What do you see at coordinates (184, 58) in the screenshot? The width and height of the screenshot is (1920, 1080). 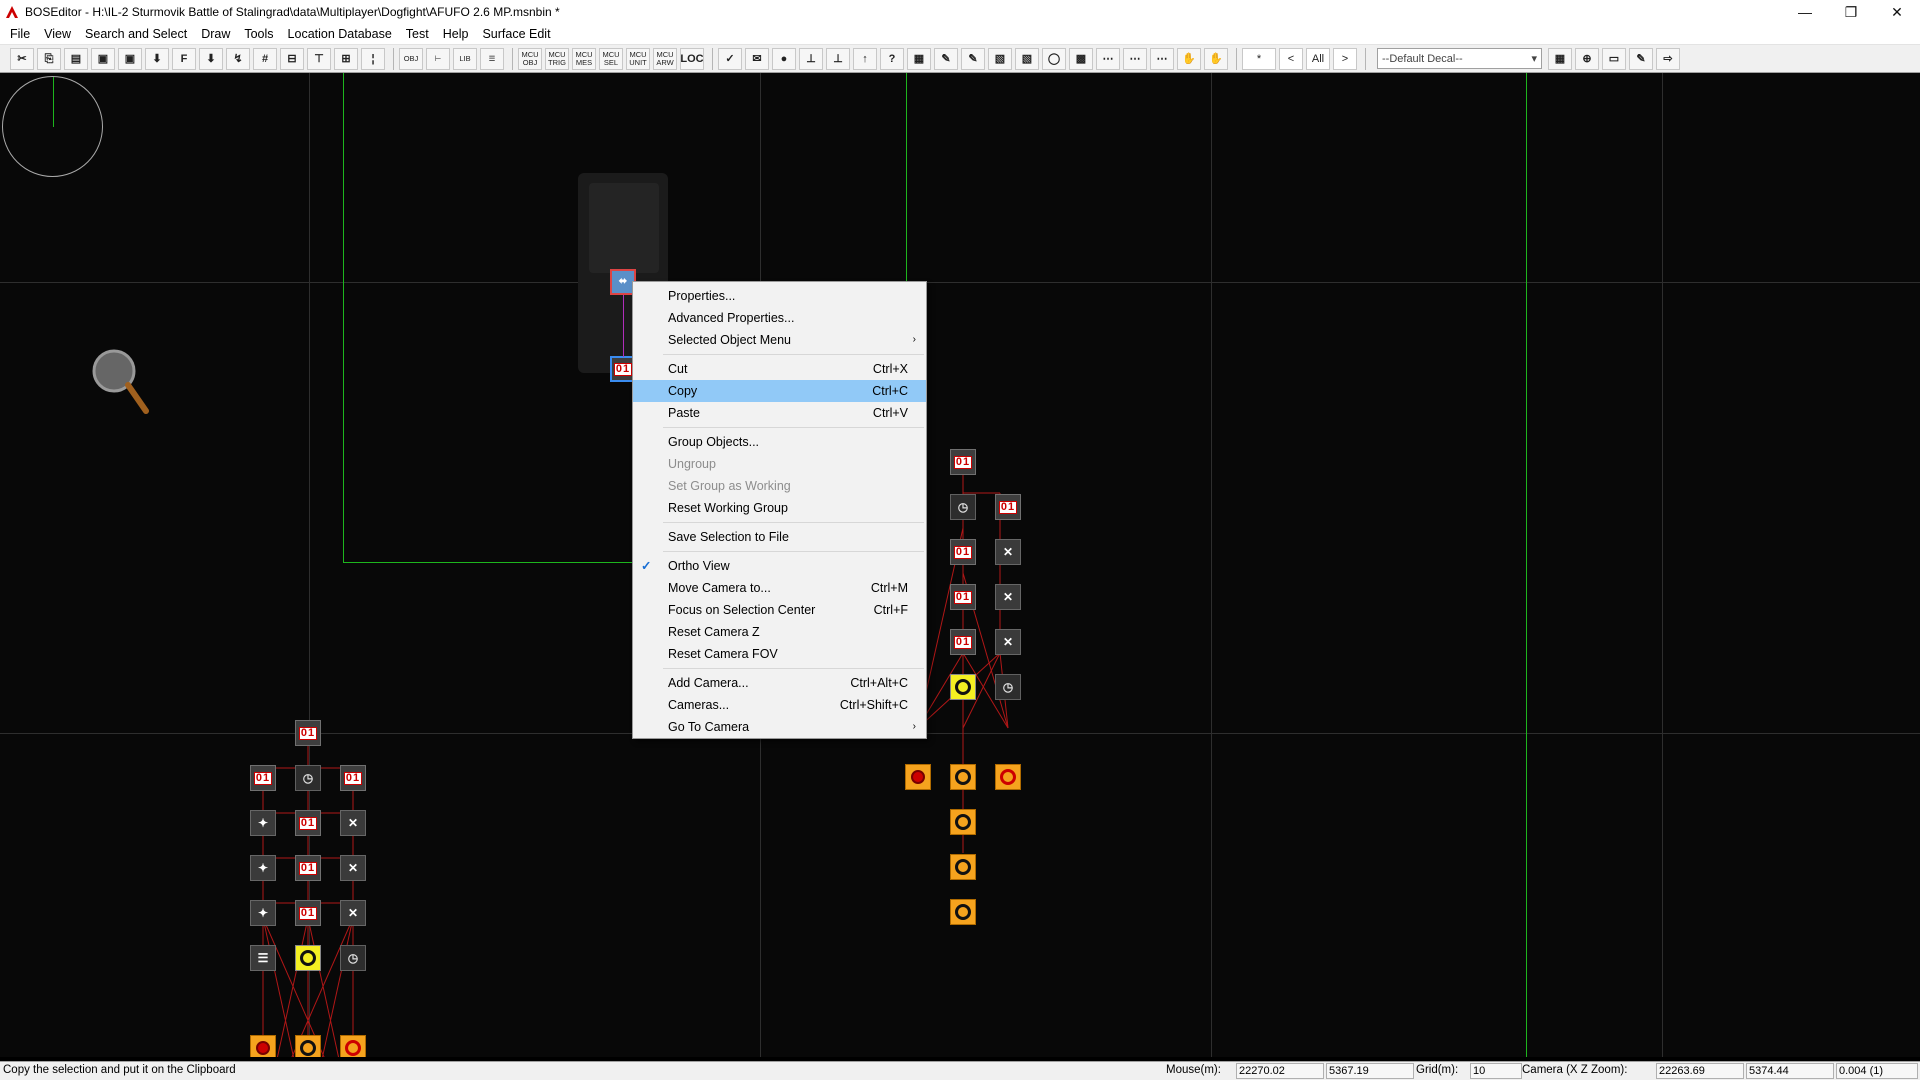 I see `toolbar-button: F` at bounding box center [184, 58].